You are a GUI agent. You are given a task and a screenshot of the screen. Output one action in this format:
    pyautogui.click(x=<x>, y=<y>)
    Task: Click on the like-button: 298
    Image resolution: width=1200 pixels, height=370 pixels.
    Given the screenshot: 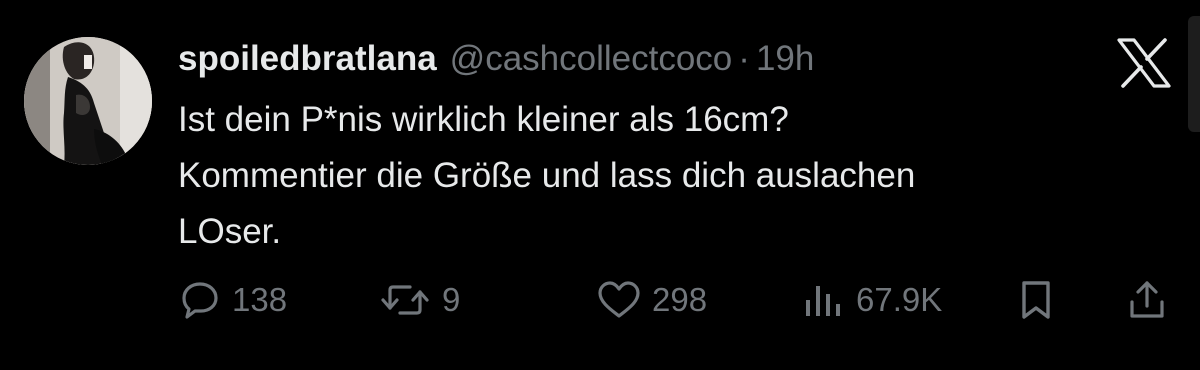 What is the action you would take?
    pyautogui.click(x=651, y=300)
    